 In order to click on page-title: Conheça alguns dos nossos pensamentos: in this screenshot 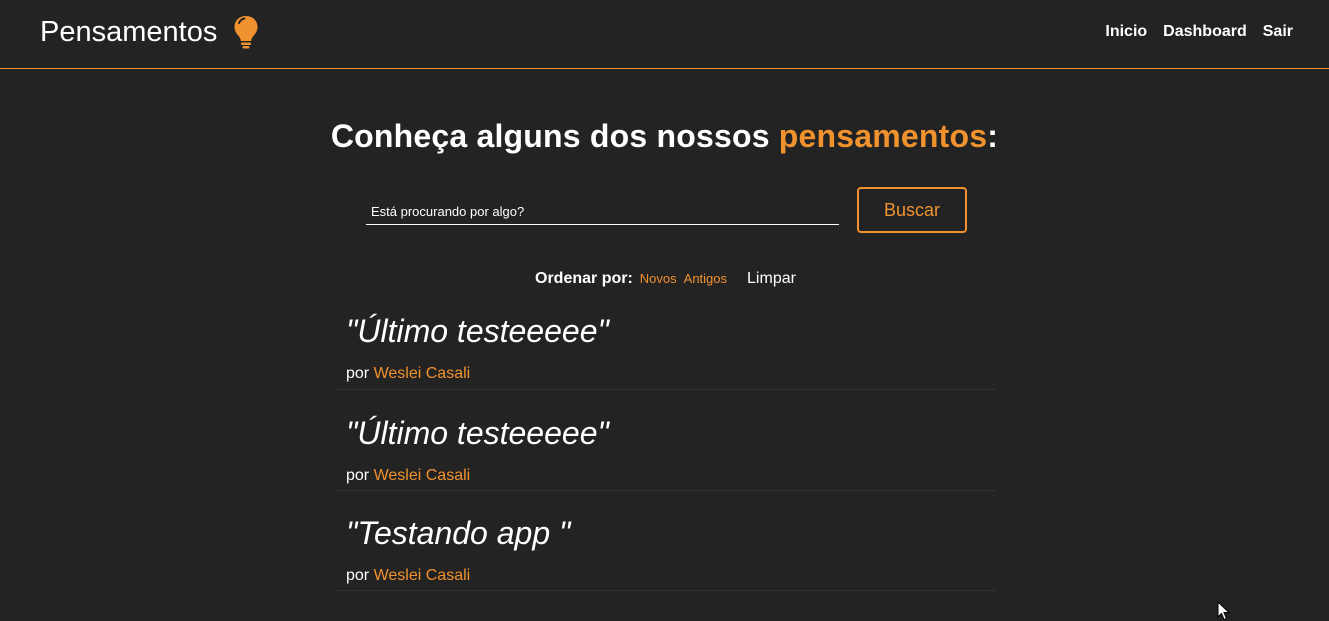, I will do `click(664, 136)`.